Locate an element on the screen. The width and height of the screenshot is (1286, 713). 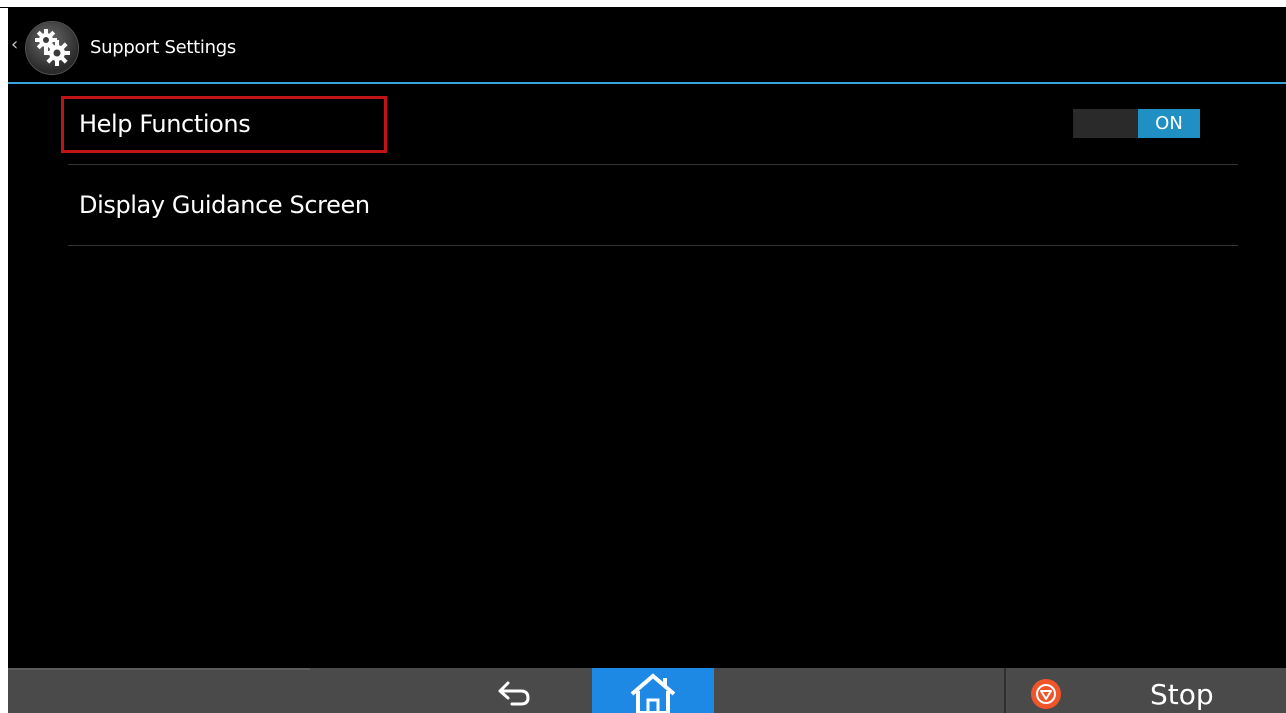
header-bar: ‹ Support Settings is located at coordinates (647, 46).